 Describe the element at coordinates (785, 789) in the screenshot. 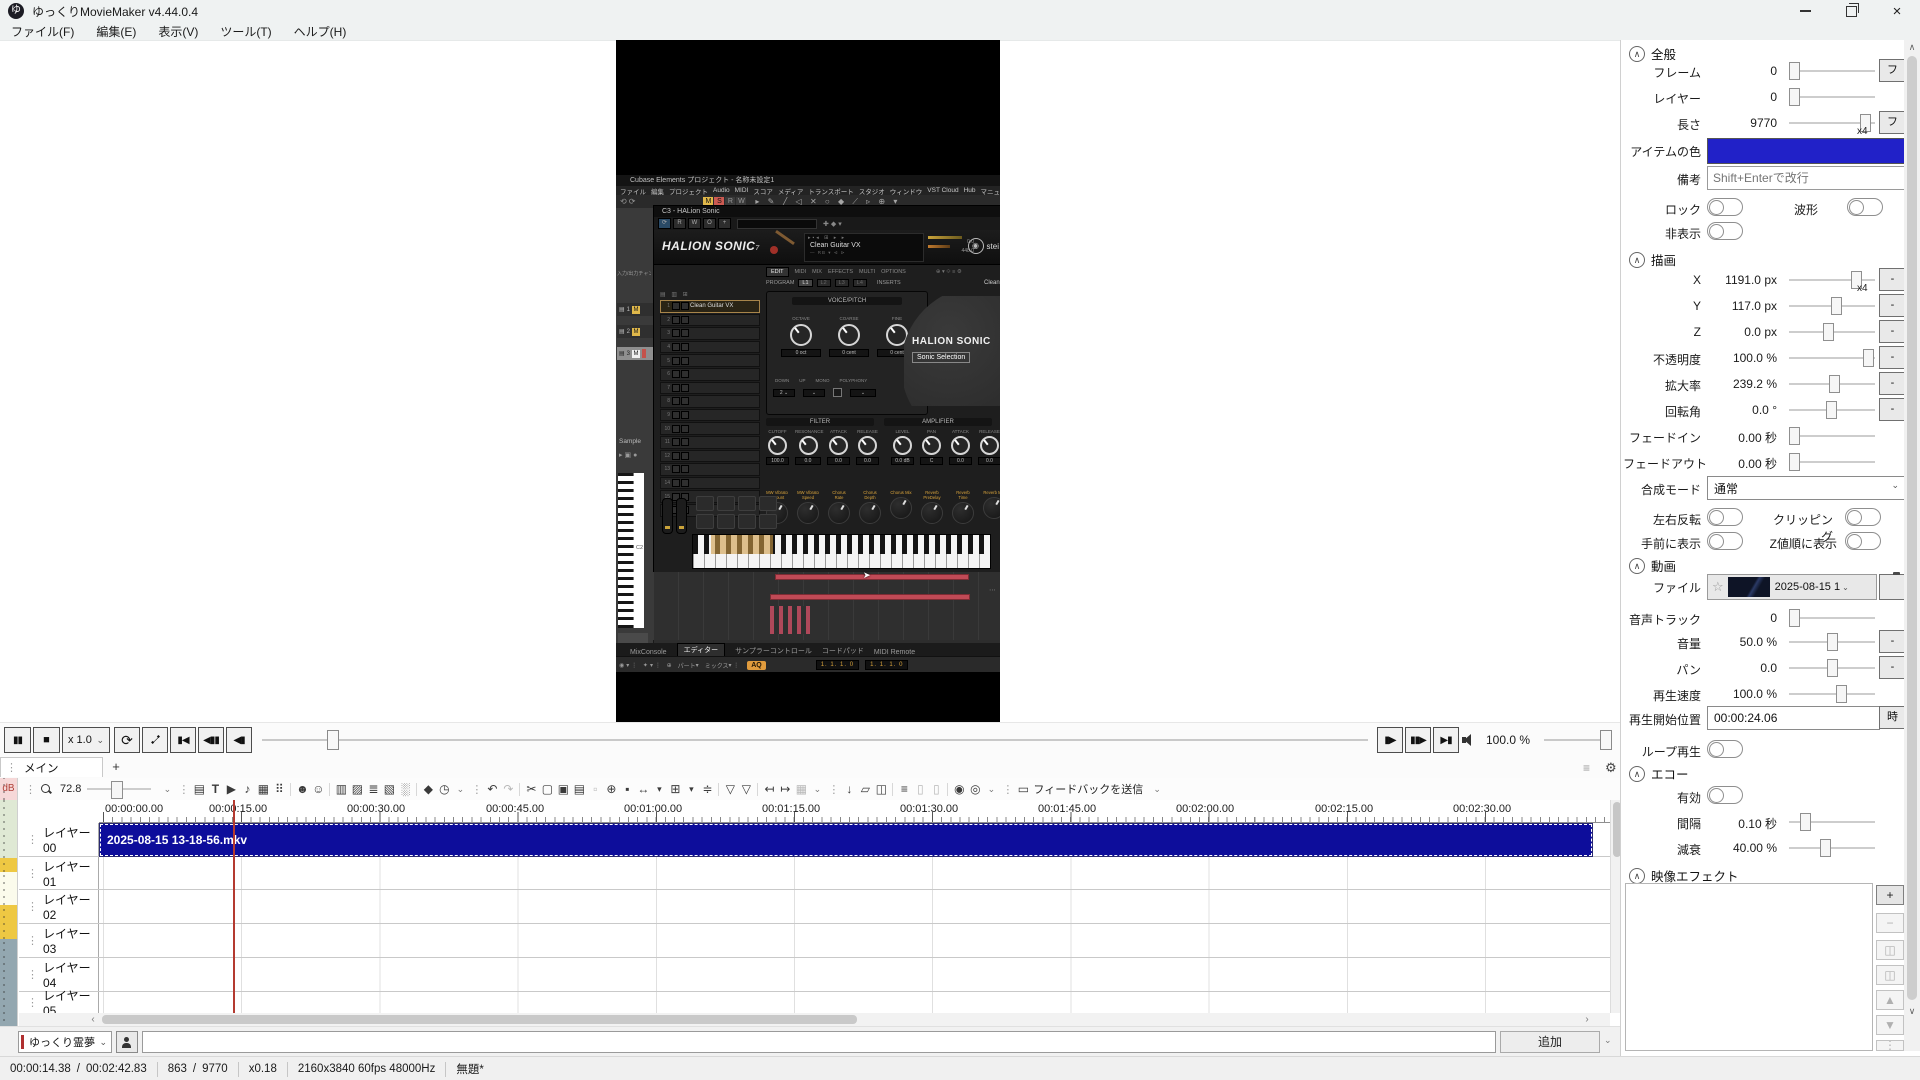

I see `shift-right-button: ↦` at that location.